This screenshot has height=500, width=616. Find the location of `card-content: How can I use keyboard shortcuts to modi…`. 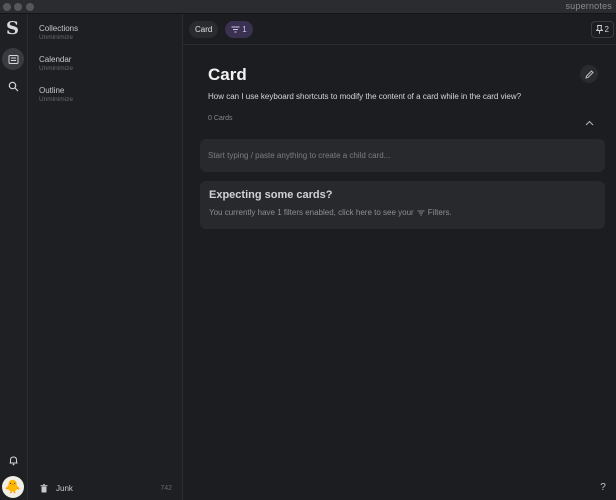

card-content: How can I use keyboard shortcuts to modi… is located at coordinates (364, 96).